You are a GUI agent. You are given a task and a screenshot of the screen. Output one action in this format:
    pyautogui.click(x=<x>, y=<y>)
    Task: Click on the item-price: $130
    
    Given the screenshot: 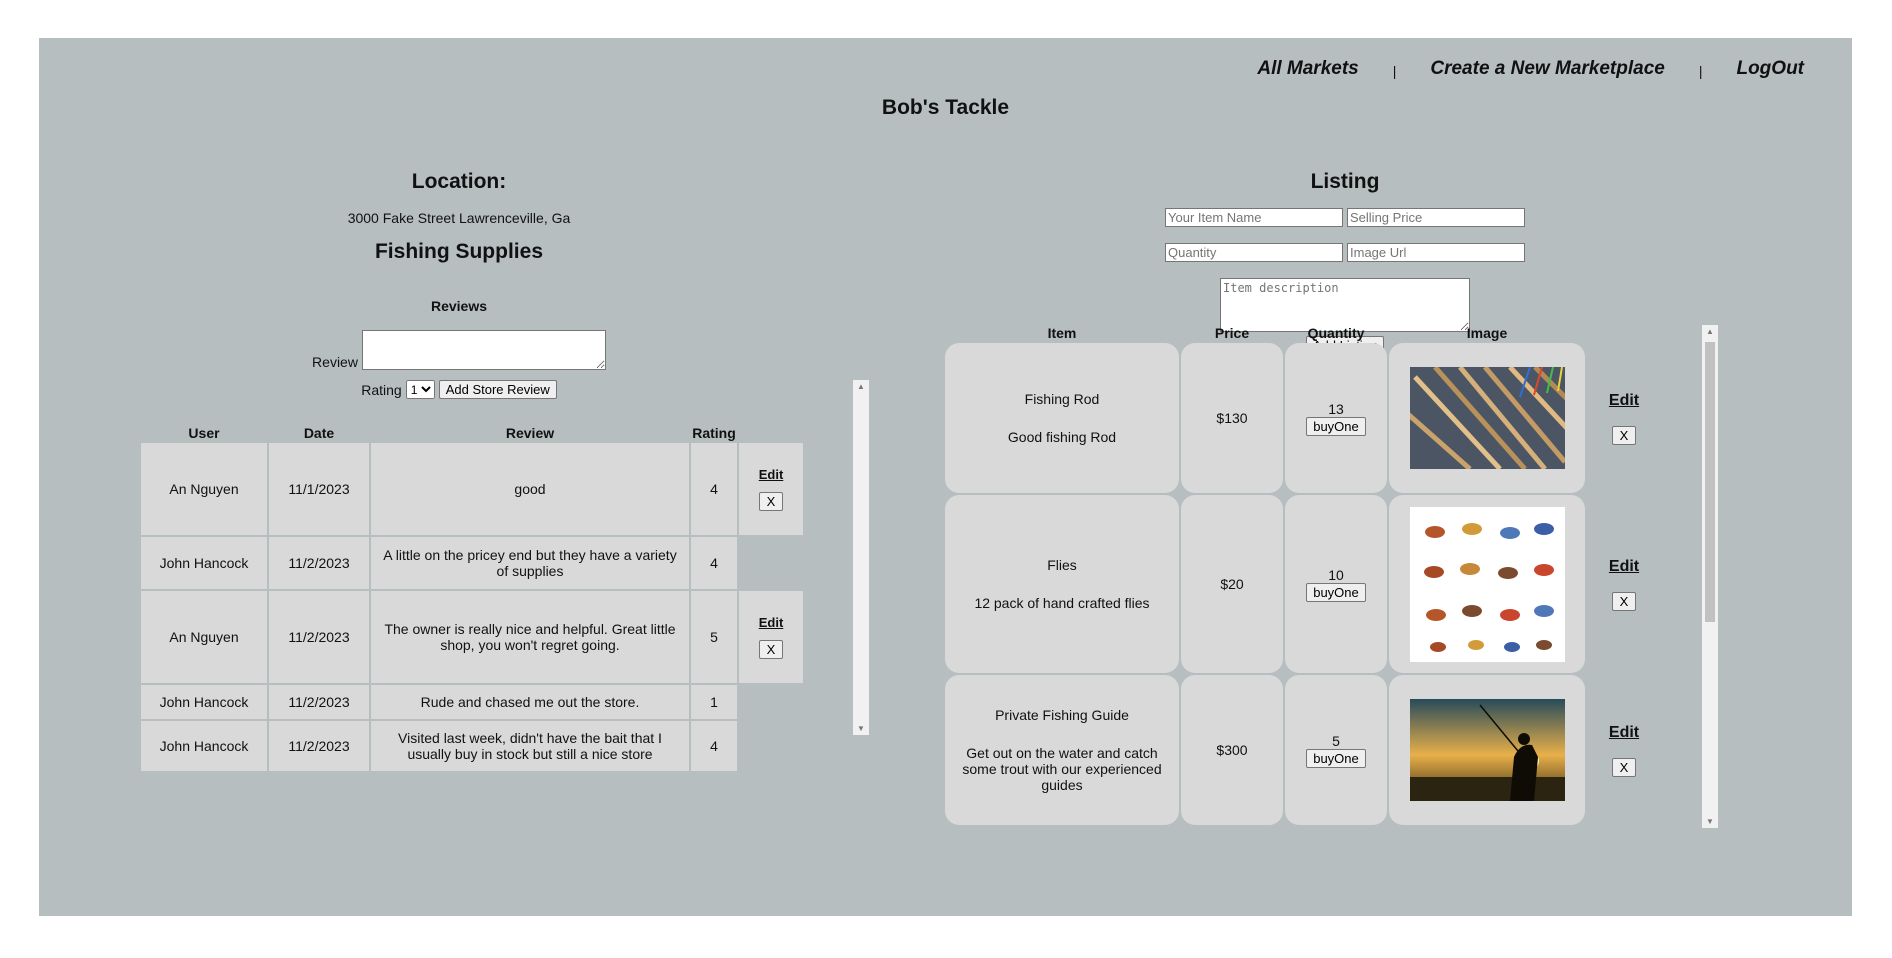 What is the action you would take?
    pyautogui.click(x=1232, y=418)
    